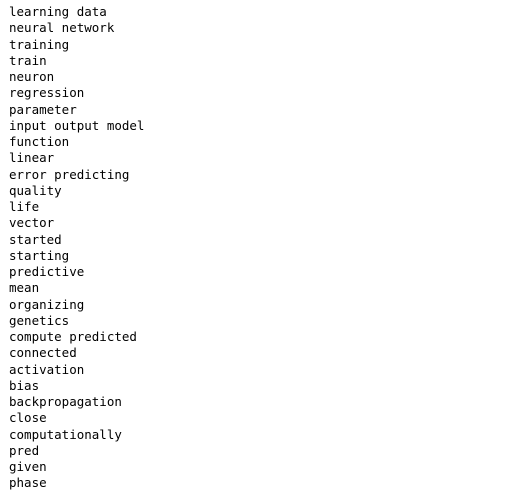 This screenshot has height=504, width=527. I want to click on output-line: function, so click(39, 141).